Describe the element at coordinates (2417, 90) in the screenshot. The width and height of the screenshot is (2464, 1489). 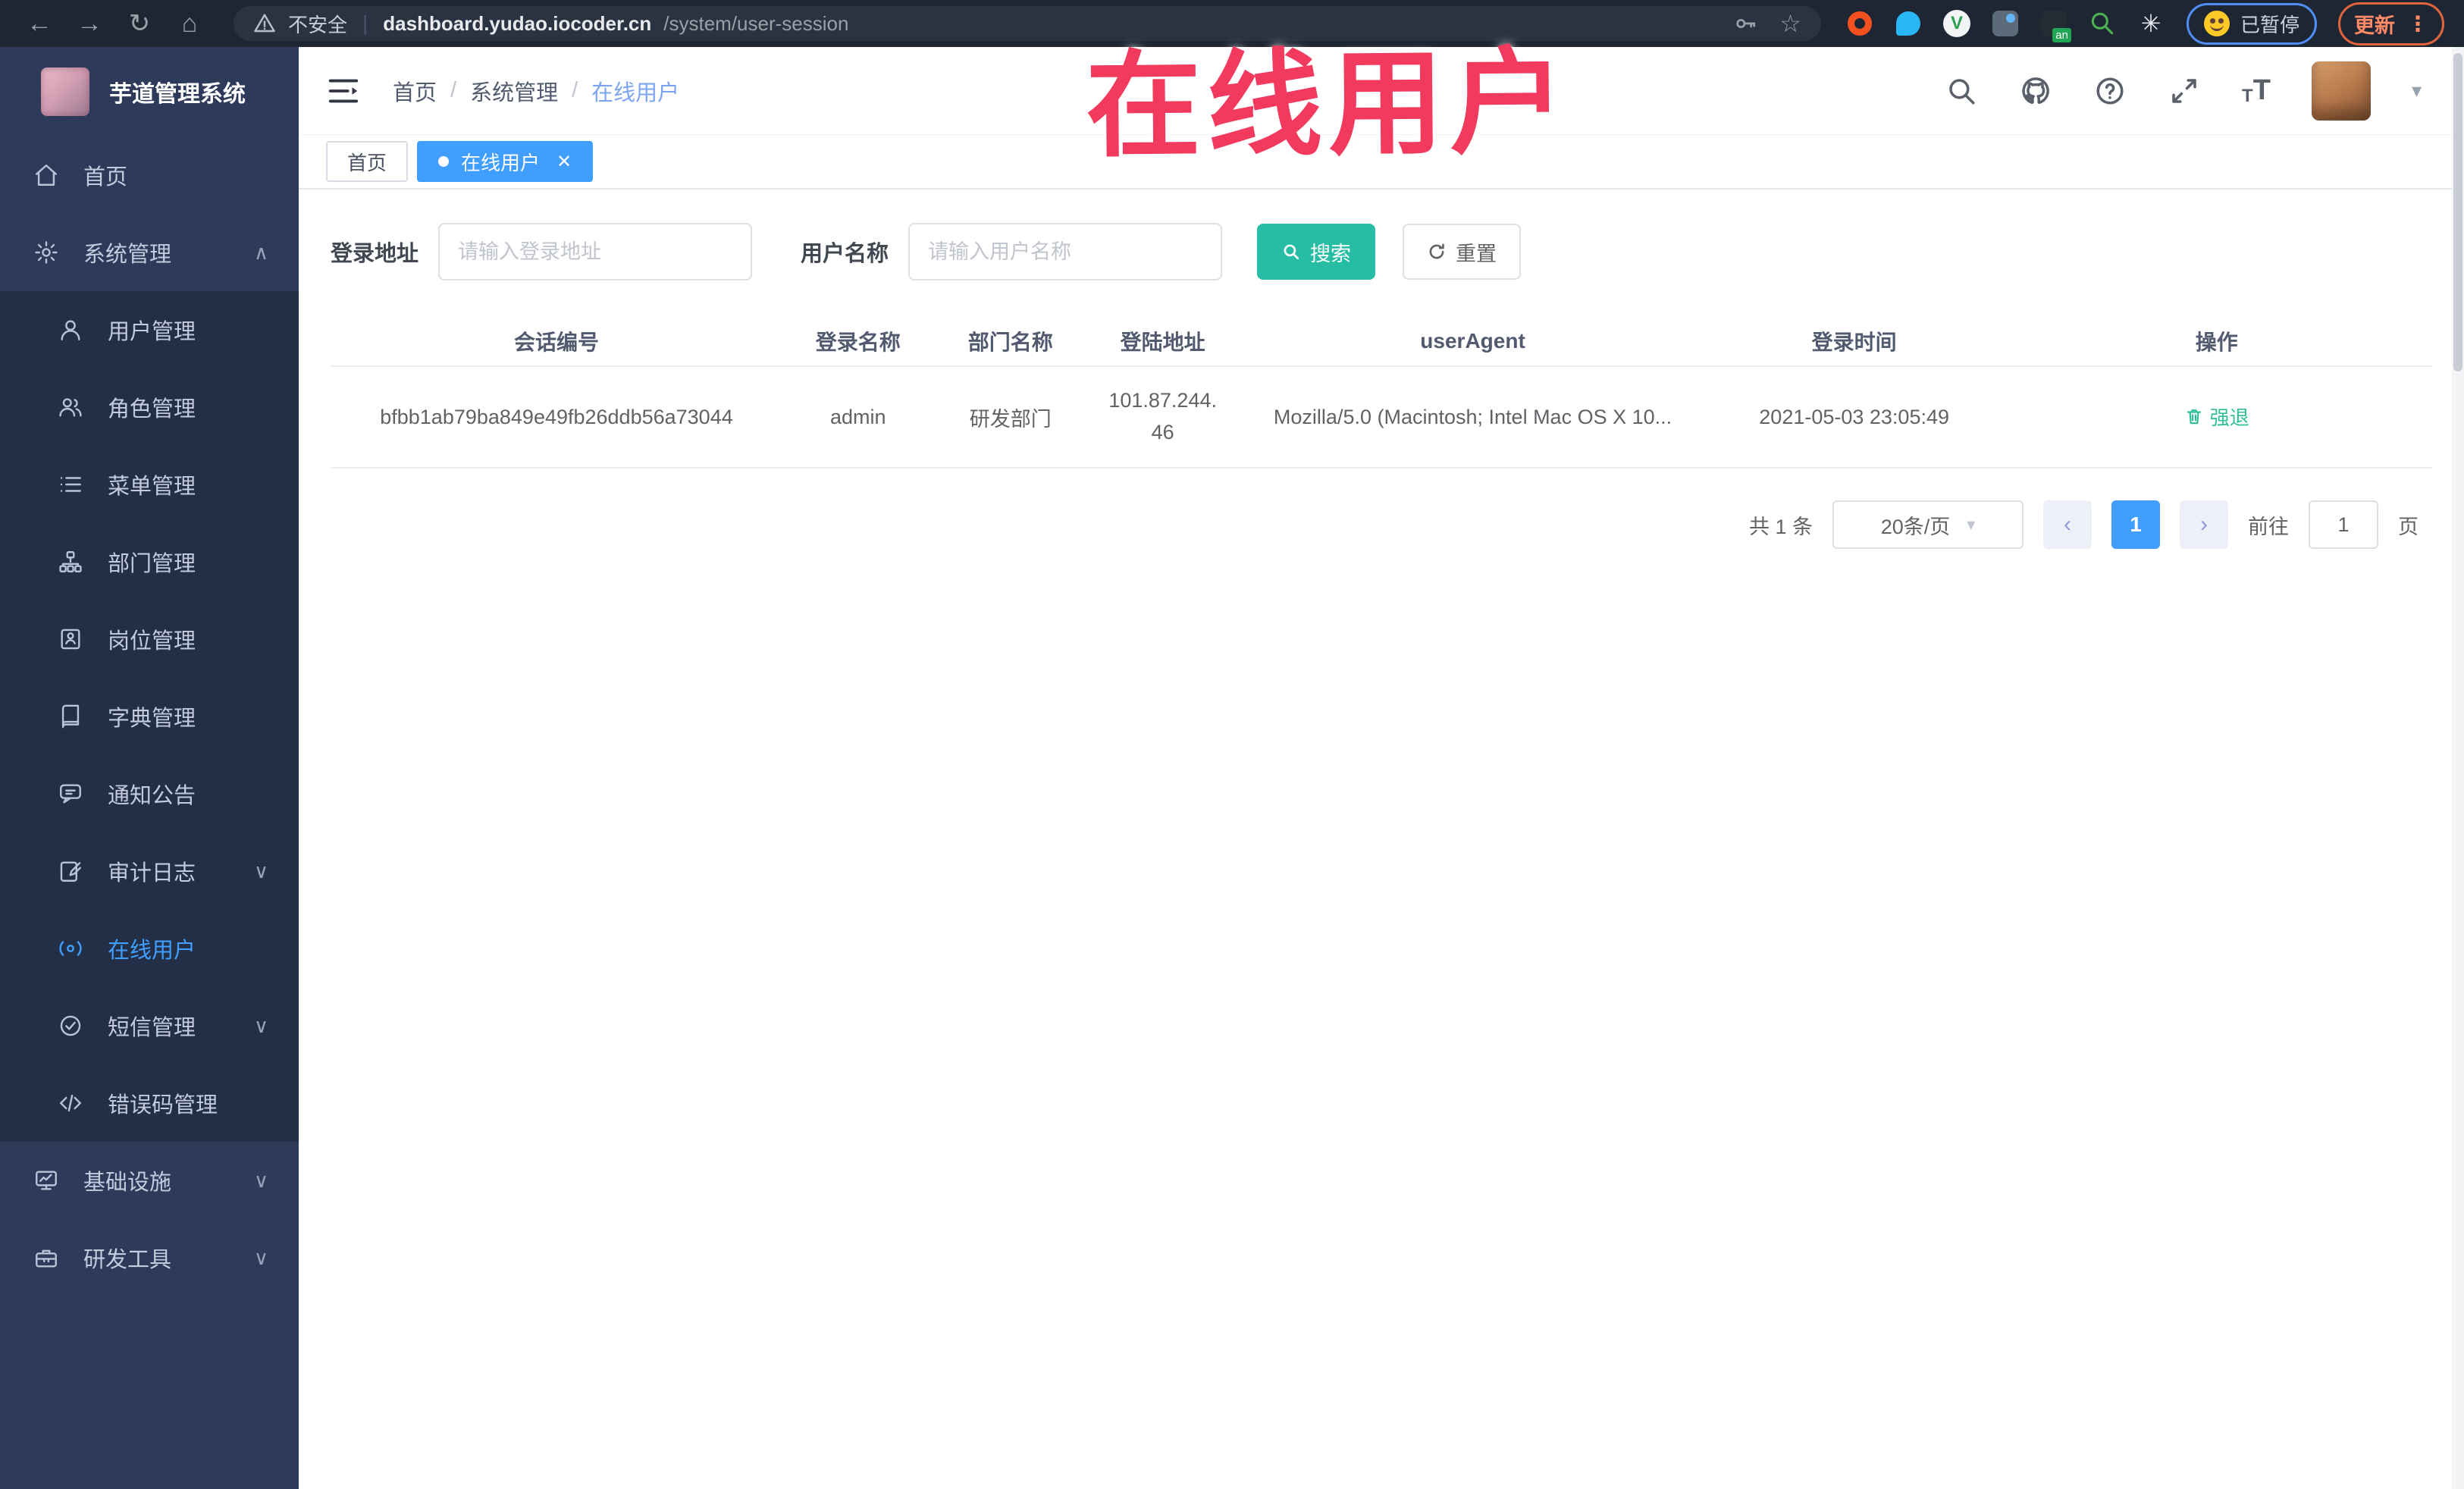
I see `avatar-caret-icon: ▾` at that location.